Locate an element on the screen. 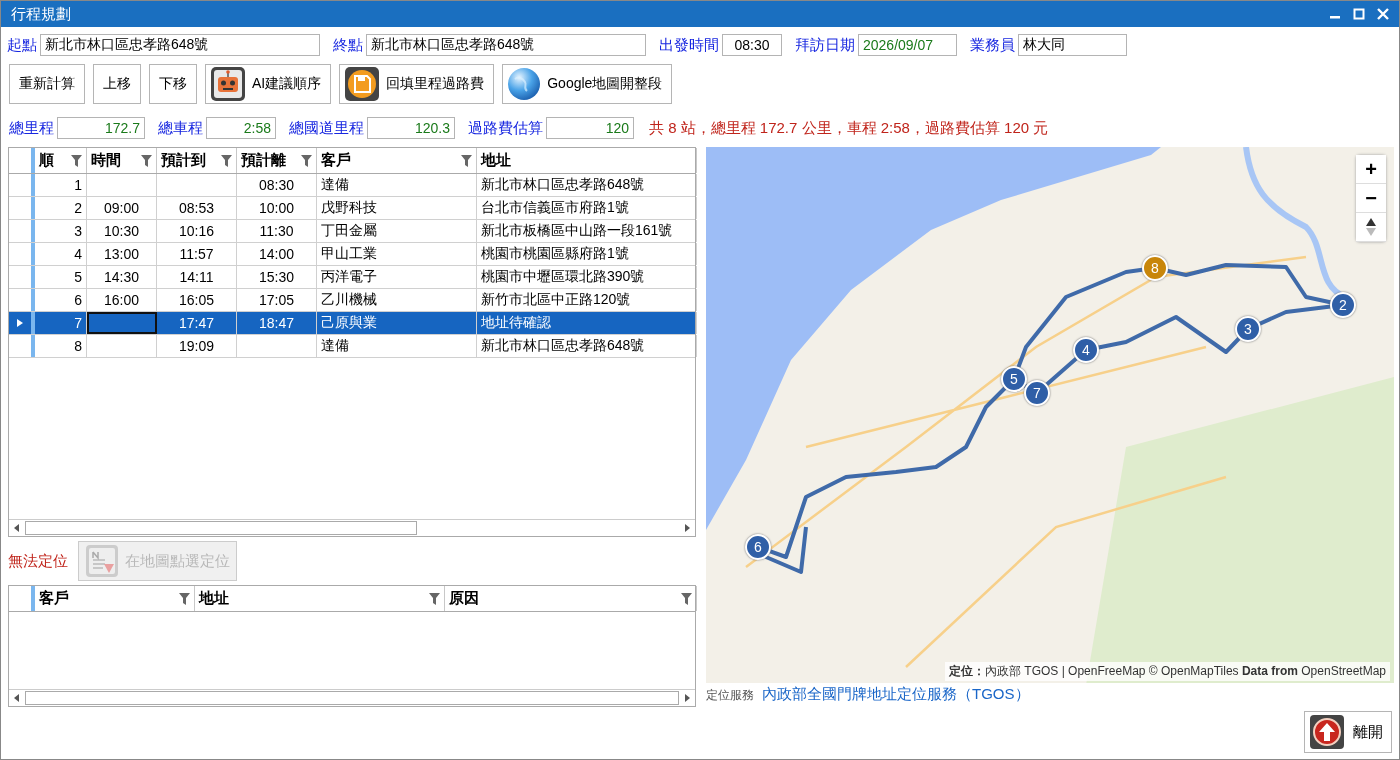  table-cell: 己原與業 is located at coordinates (397, 323).